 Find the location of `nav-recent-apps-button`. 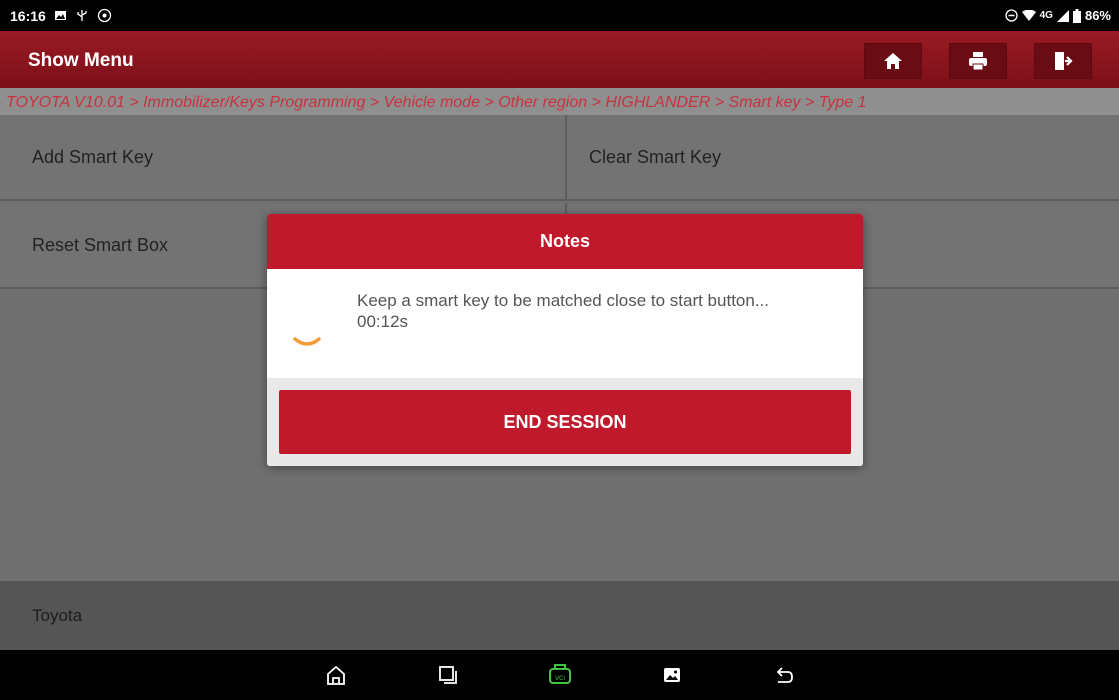

nav-recent-apps-button is located at coordinates (448, 675).